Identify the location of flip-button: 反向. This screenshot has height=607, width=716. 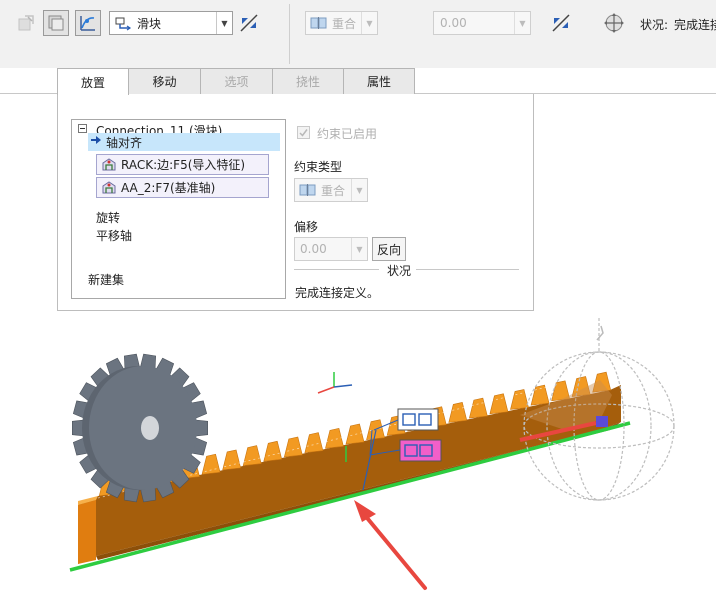
(389, 249).